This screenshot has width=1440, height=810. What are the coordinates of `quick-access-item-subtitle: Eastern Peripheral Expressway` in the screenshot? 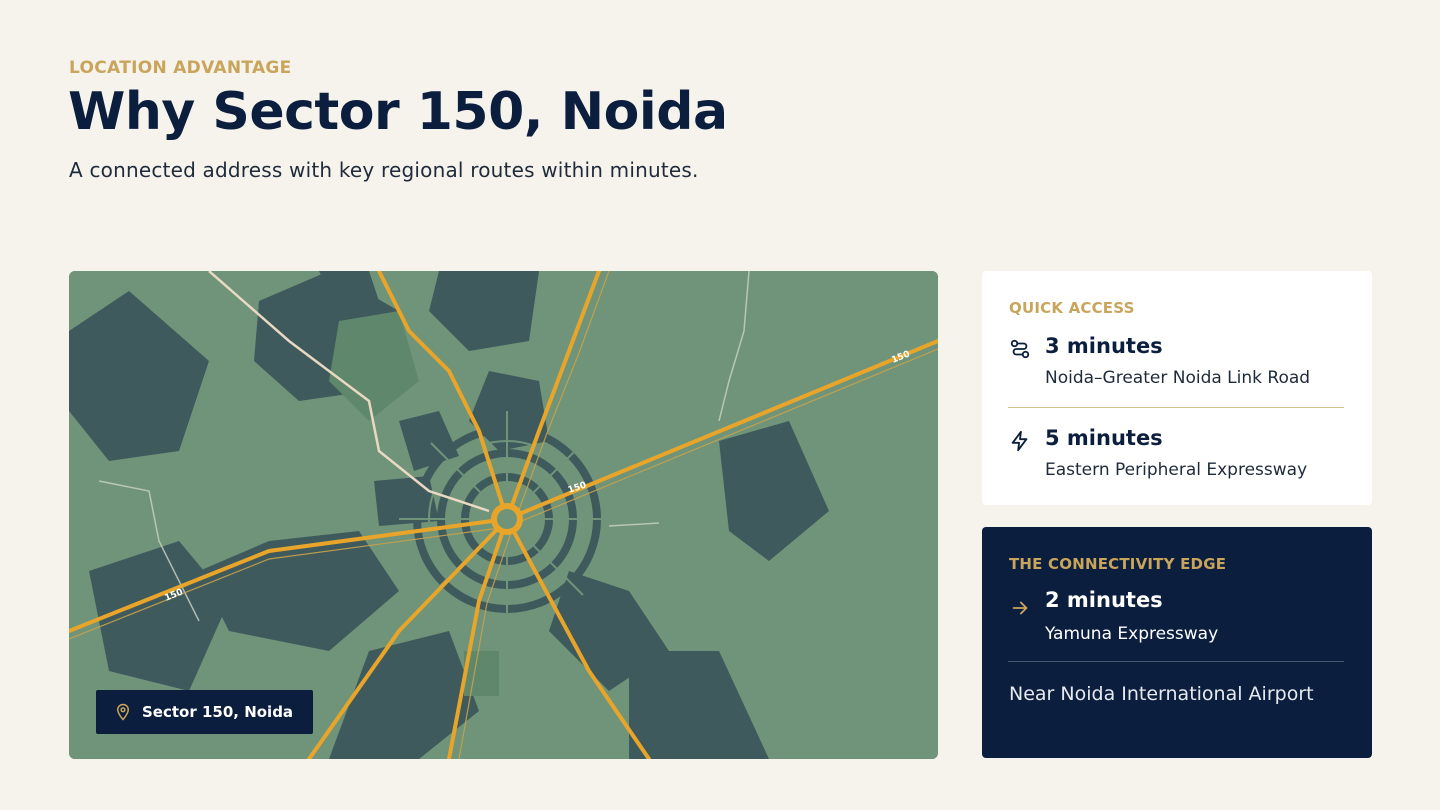 It's located at (1176, 470).